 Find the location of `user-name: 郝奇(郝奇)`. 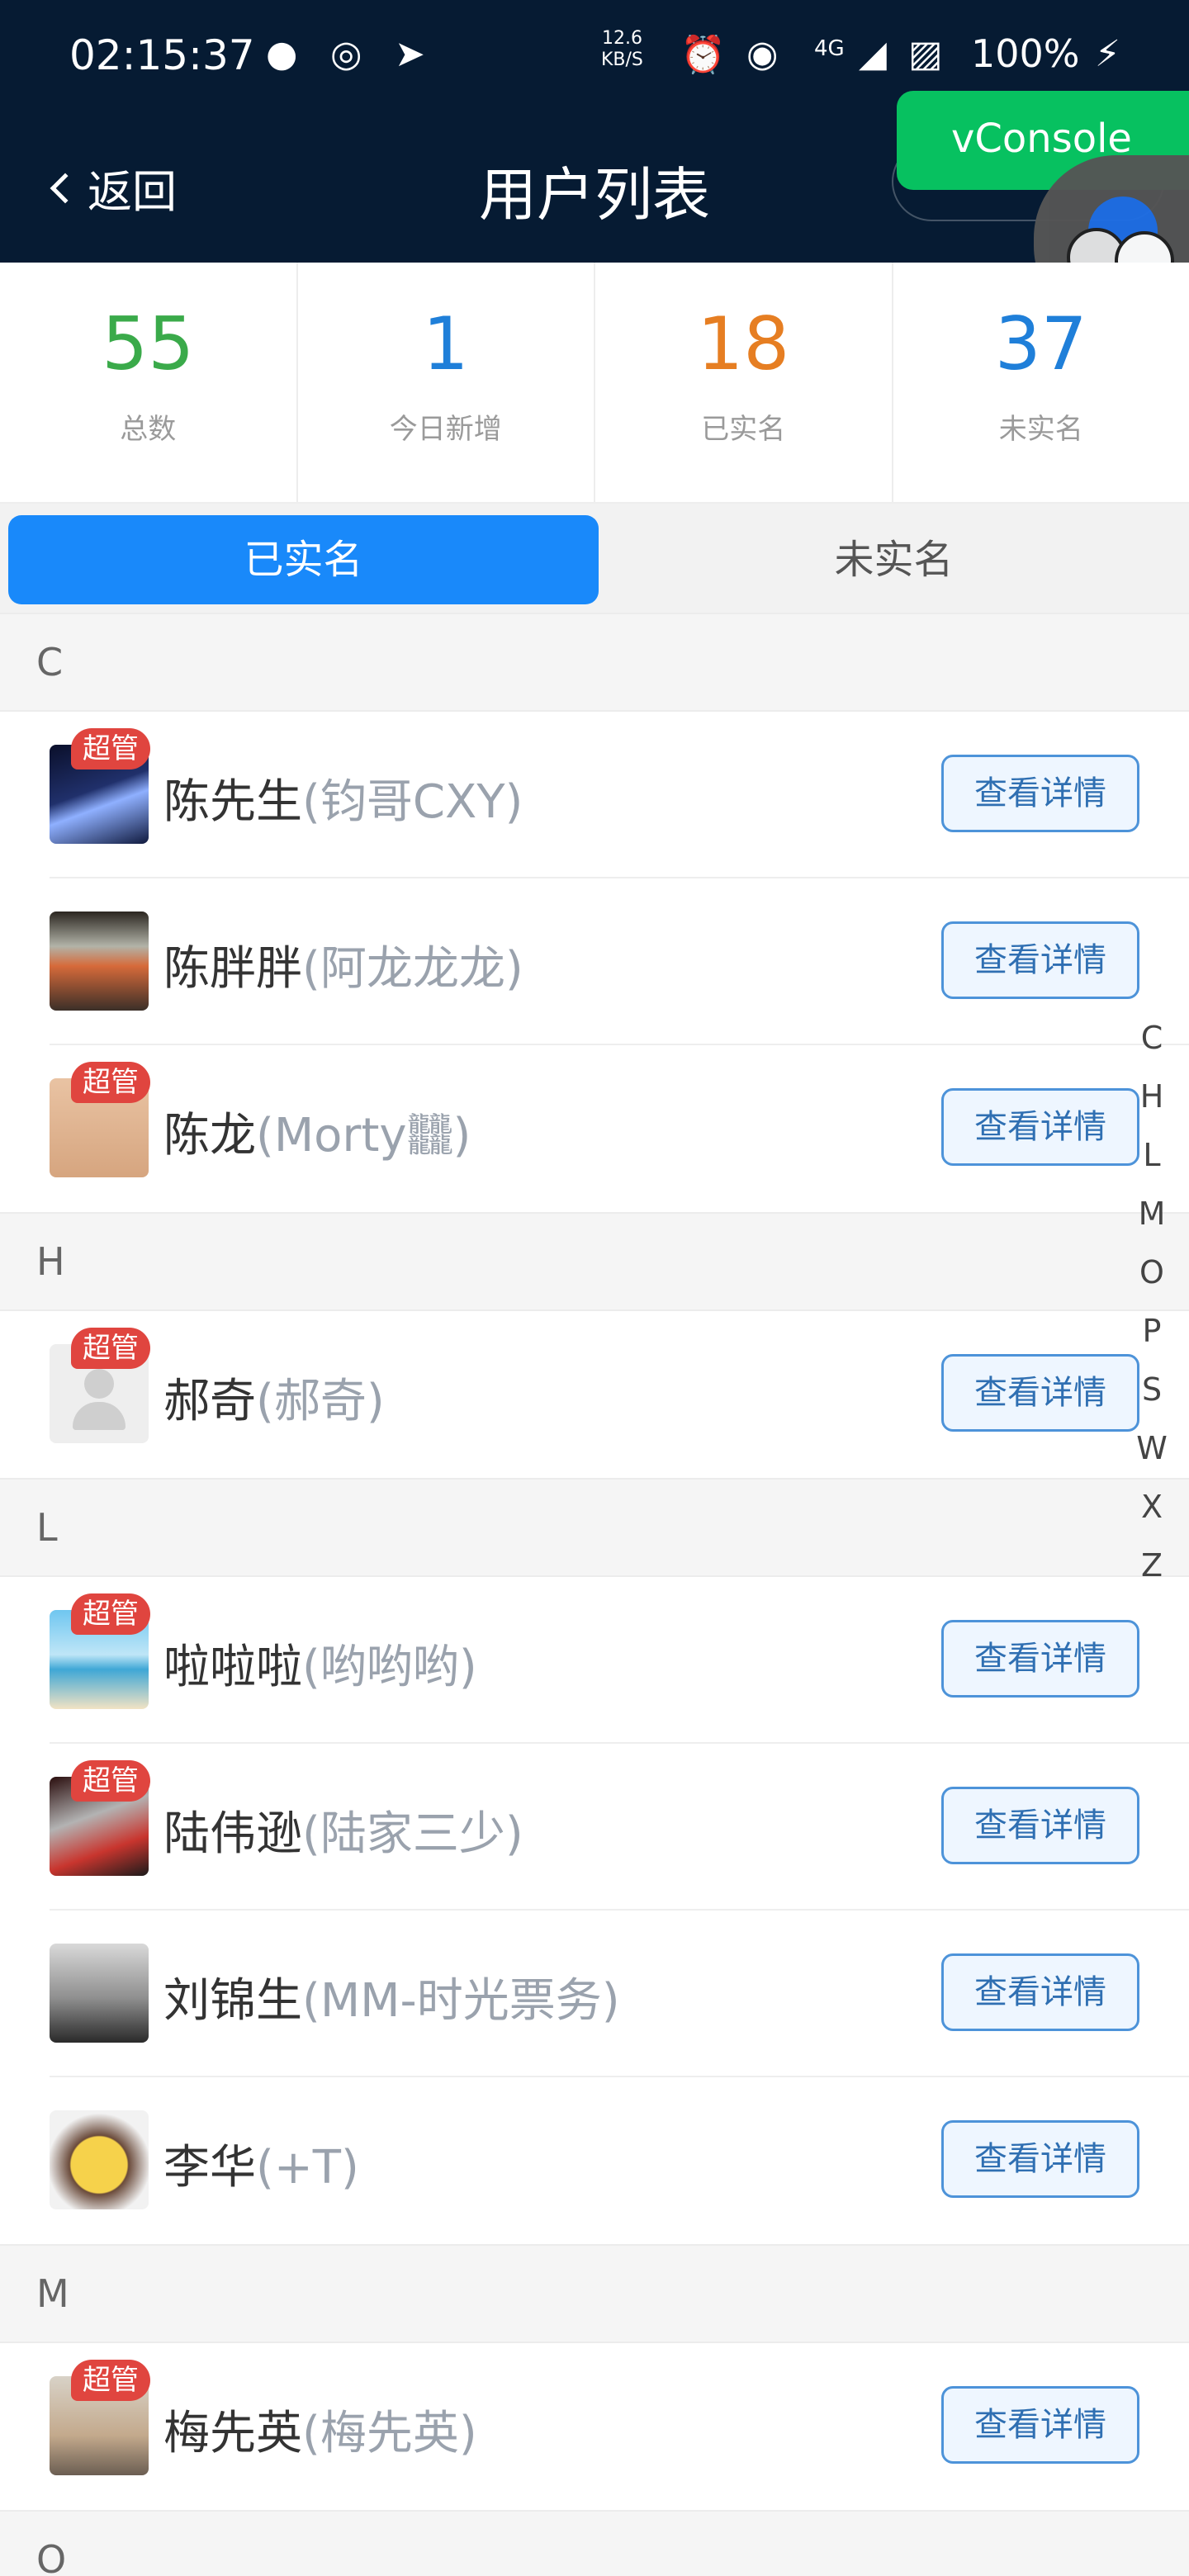

user-name: 郝奇(郝奇) is located at coordinates (274, 1397).